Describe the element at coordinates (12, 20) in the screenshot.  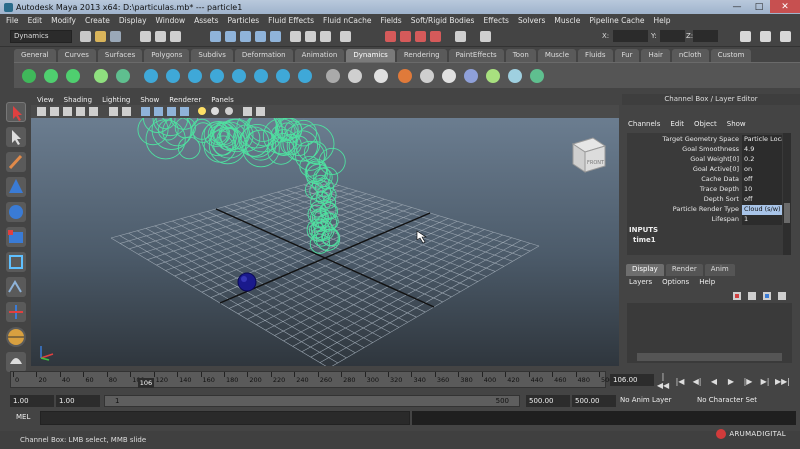
I see `menu-file: File` at that location.